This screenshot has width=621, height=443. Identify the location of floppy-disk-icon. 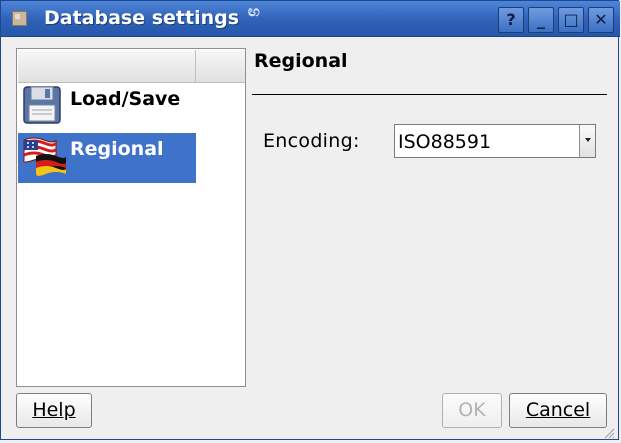
(43, 105).